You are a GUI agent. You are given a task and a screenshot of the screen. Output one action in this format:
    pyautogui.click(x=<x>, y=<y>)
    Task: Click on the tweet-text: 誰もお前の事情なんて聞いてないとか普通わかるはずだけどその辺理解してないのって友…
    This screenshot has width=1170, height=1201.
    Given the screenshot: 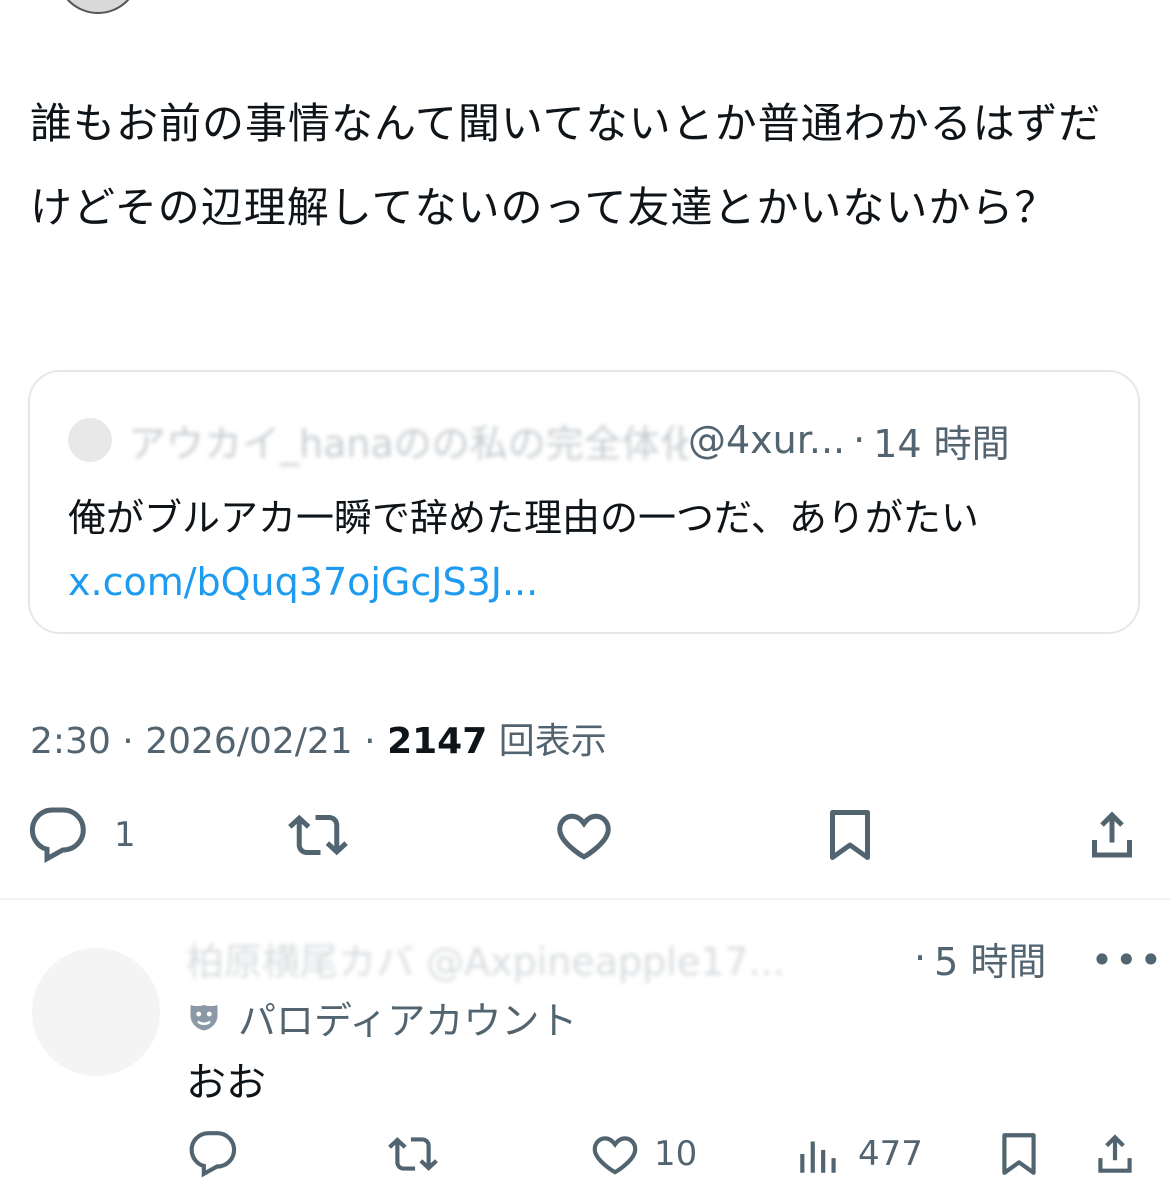 What is the action you would take?
    pyautogui.click(x=566, y=165)
    